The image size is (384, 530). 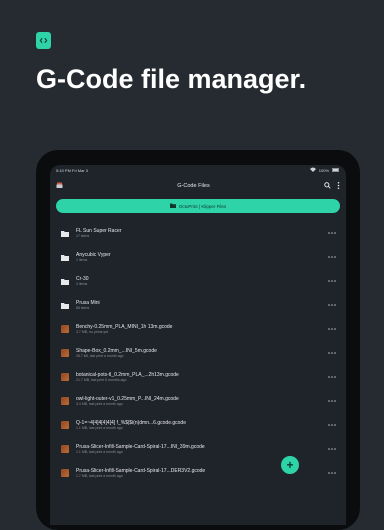 I want to click on page-title: G-Code Files, so click(x=193, y=186).